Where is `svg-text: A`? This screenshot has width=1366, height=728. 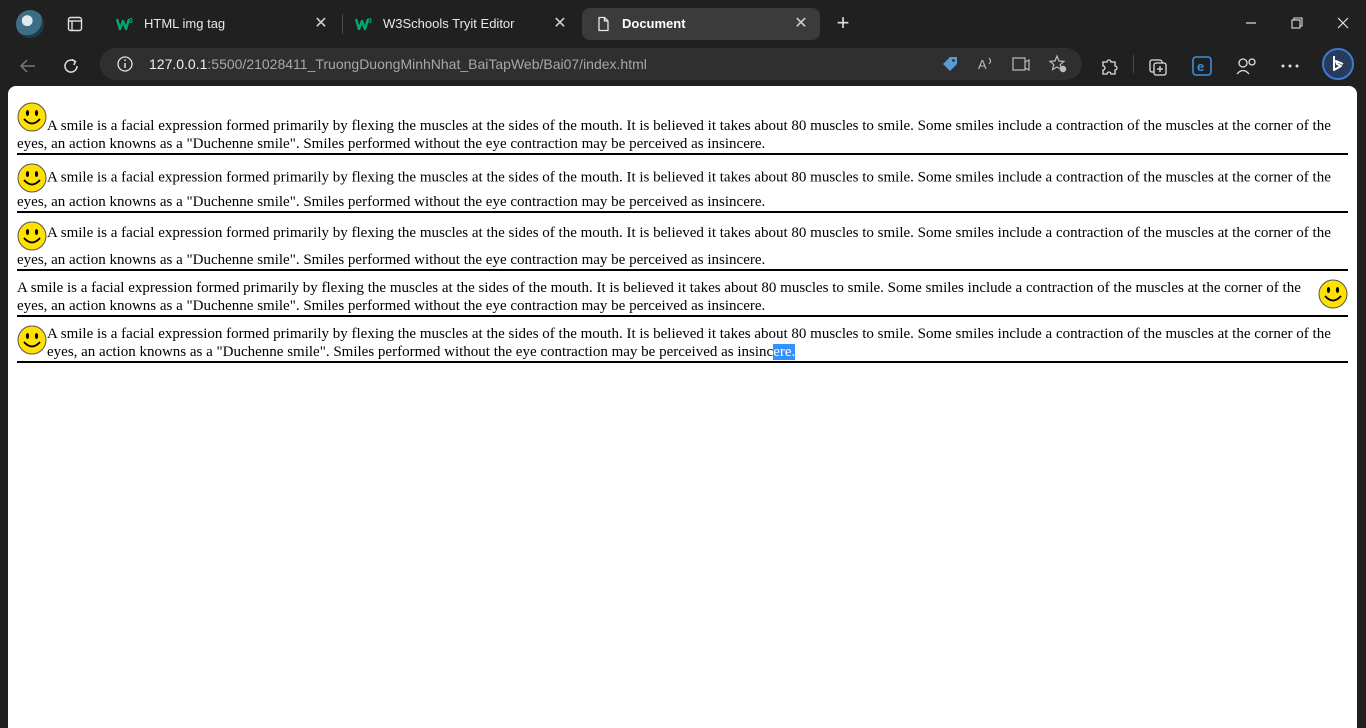 svg-text: A is located at coordinates (982, 64).